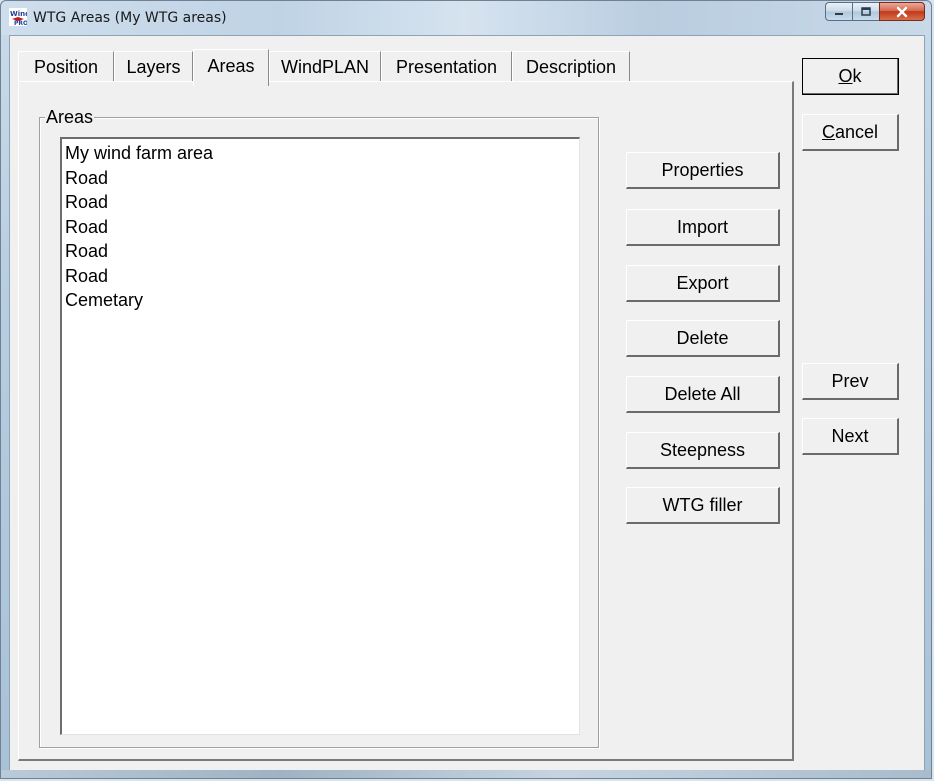 This screenshot has width=934, height=781. Describe the element at coordinates (322, 300) in the screenshot. I see `list-item: Cemetary` at that location.